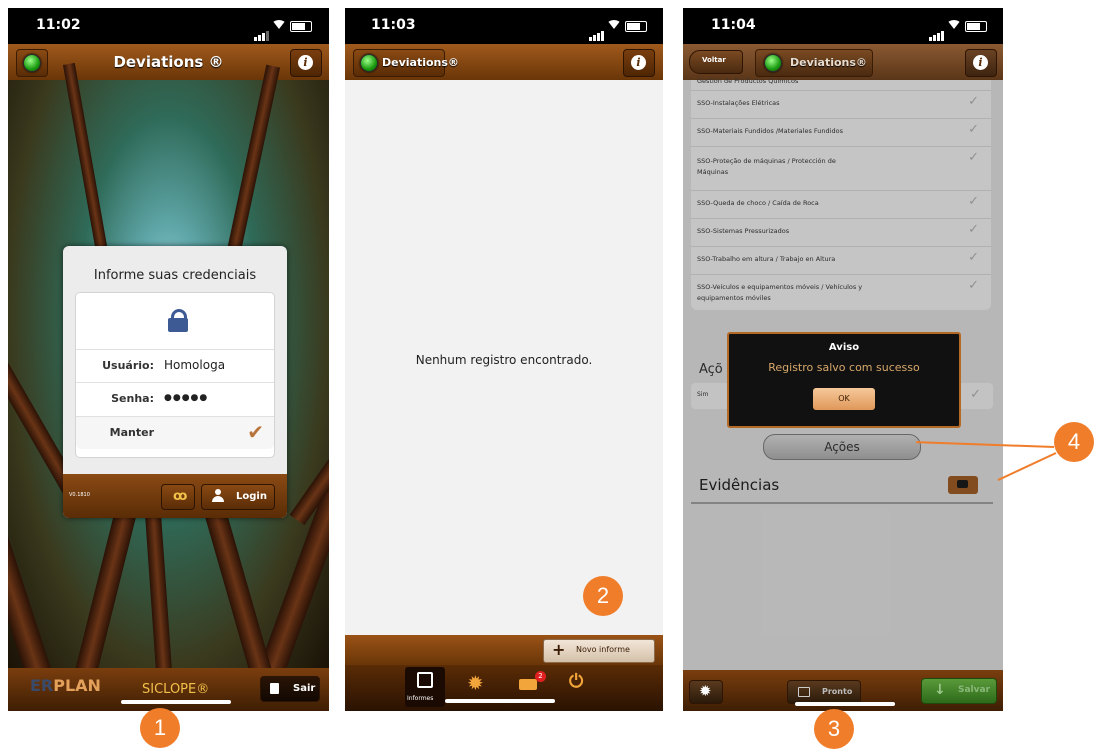 The height and width of the screenshot is (753, 1110). Describe the element at coordinates (274, 688) in the screenshot. I see `exit-icon` at that location.